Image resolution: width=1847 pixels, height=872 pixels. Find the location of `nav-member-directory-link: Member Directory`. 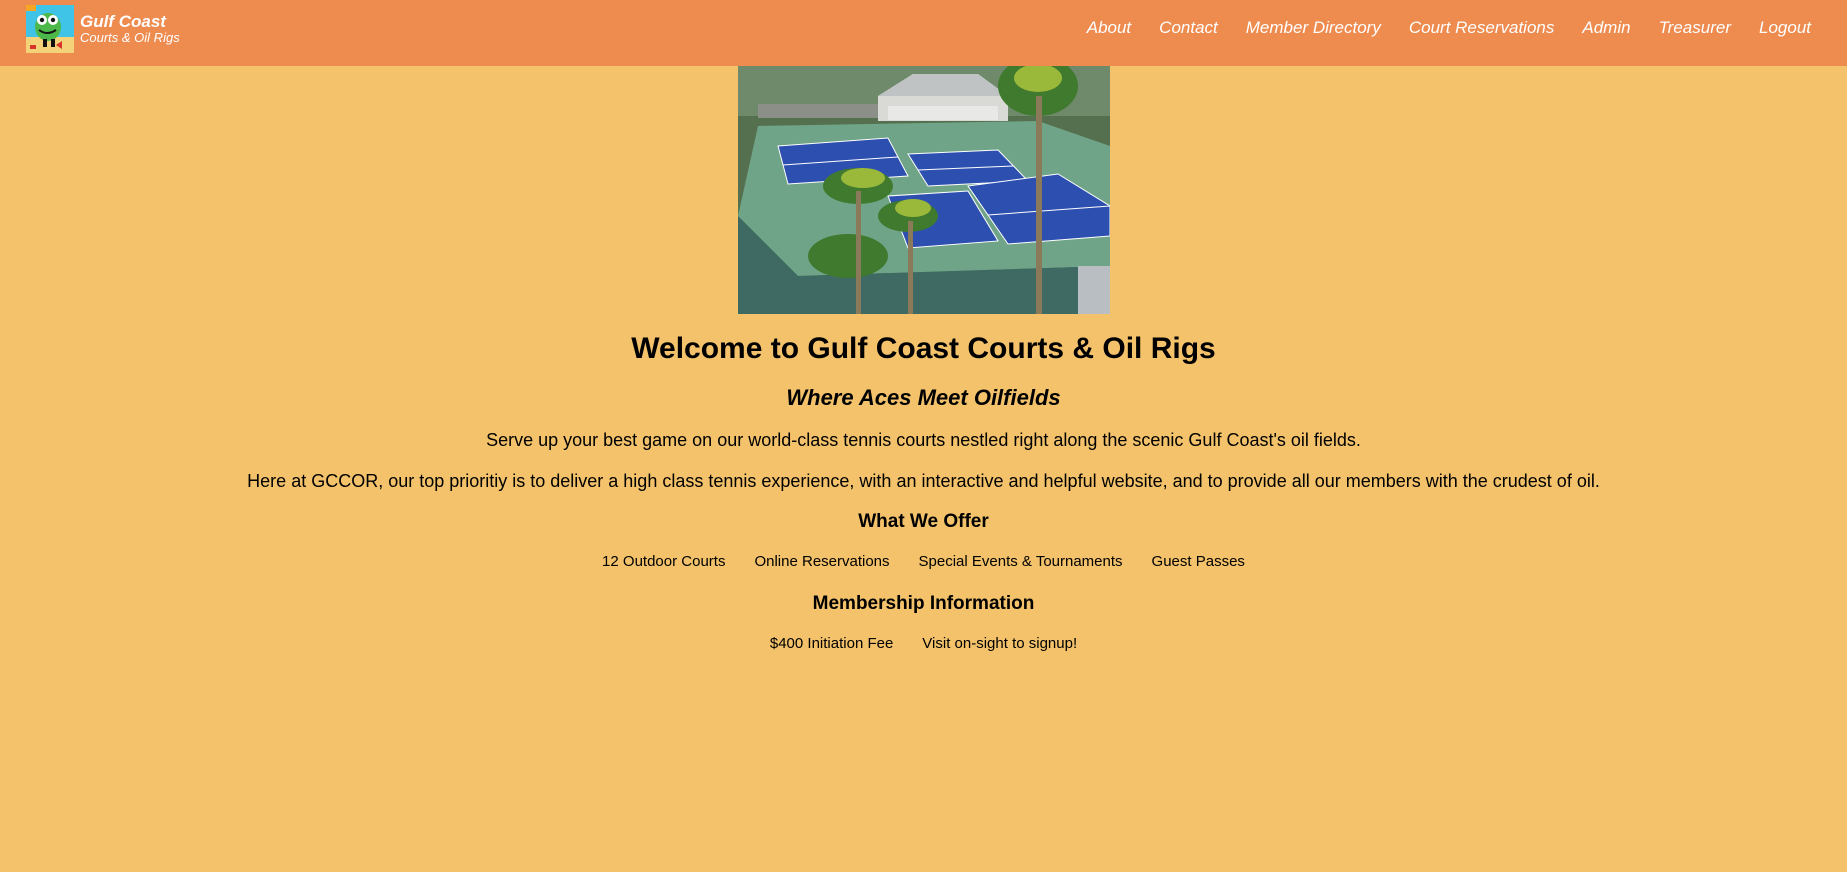

nav-member-directory-link: Member Directory is located at coordinates (1313, 28).